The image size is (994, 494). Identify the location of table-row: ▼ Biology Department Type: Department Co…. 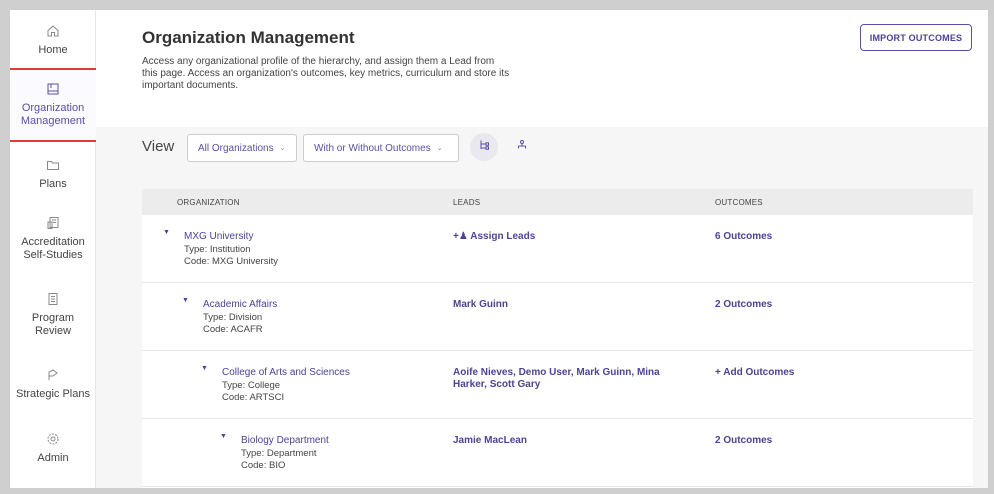
(557, 453).